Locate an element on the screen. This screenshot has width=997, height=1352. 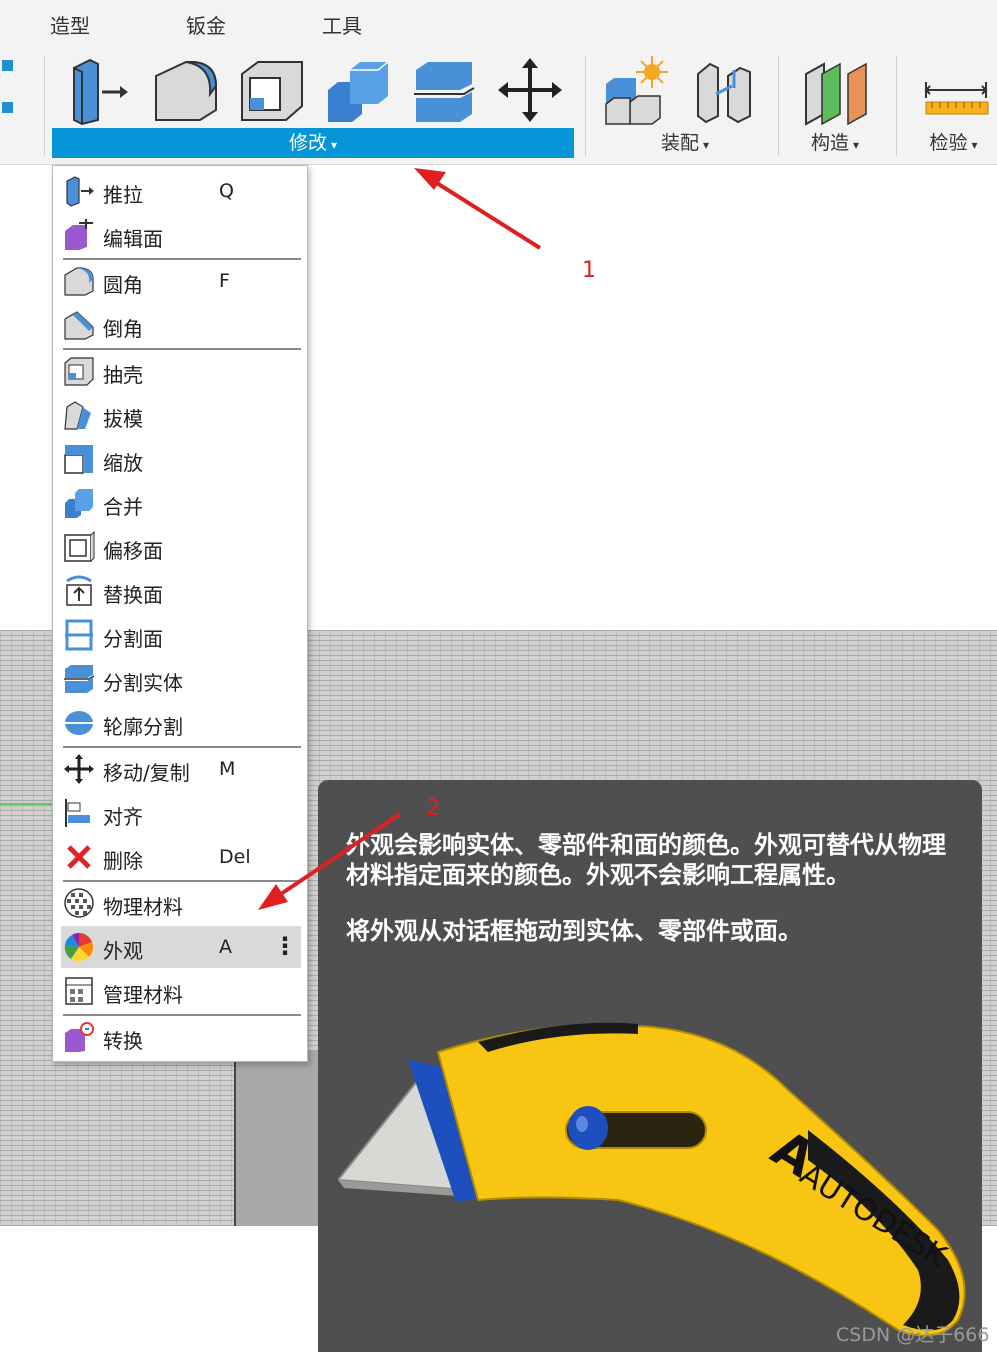
annotation-label-2: 2 is located at coordinates (433, 808).